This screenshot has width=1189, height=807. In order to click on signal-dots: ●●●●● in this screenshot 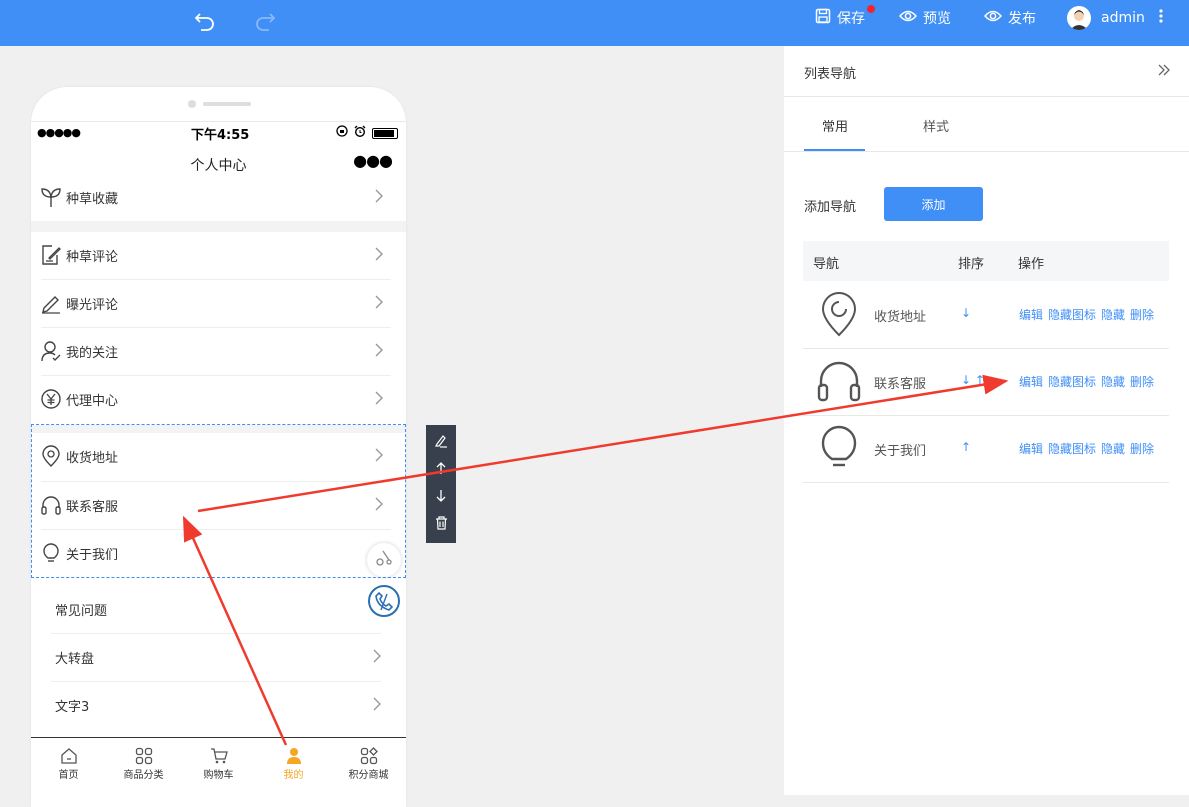, I will do `click(59, 132)`.